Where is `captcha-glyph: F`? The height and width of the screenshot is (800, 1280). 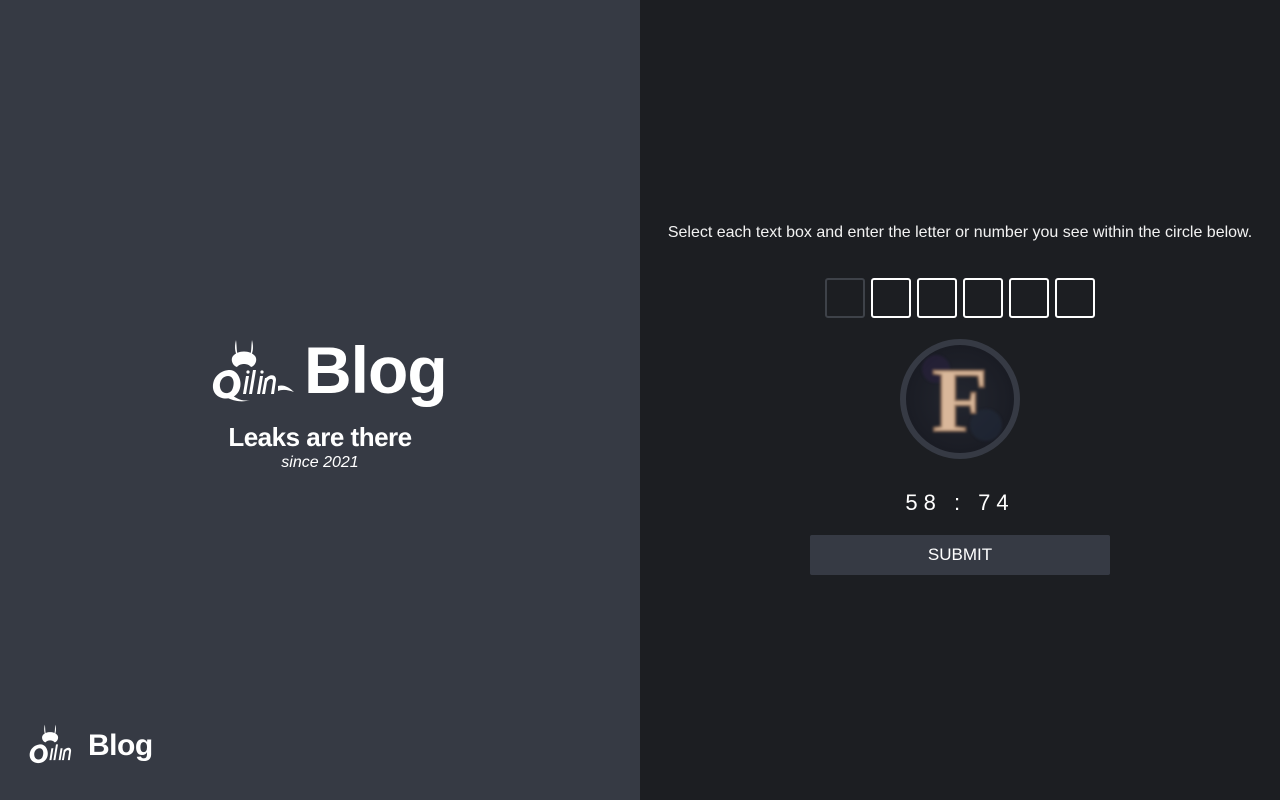 captcha-glyph: F is located at coordinates (962, 400).